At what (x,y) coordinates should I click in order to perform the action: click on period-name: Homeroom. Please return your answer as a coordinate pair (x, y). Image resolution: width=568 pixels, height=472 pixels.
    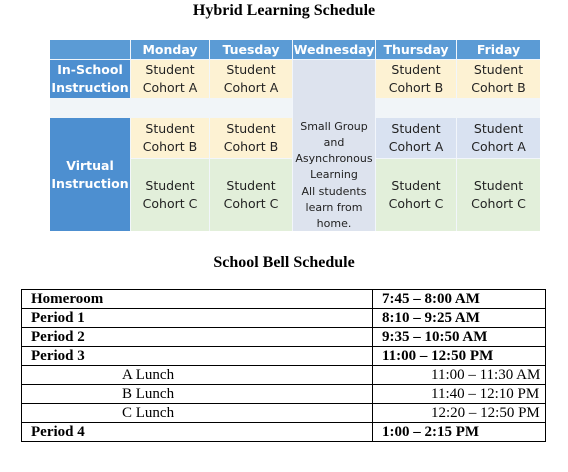
    Looking at the image, I should click on (197, 299).